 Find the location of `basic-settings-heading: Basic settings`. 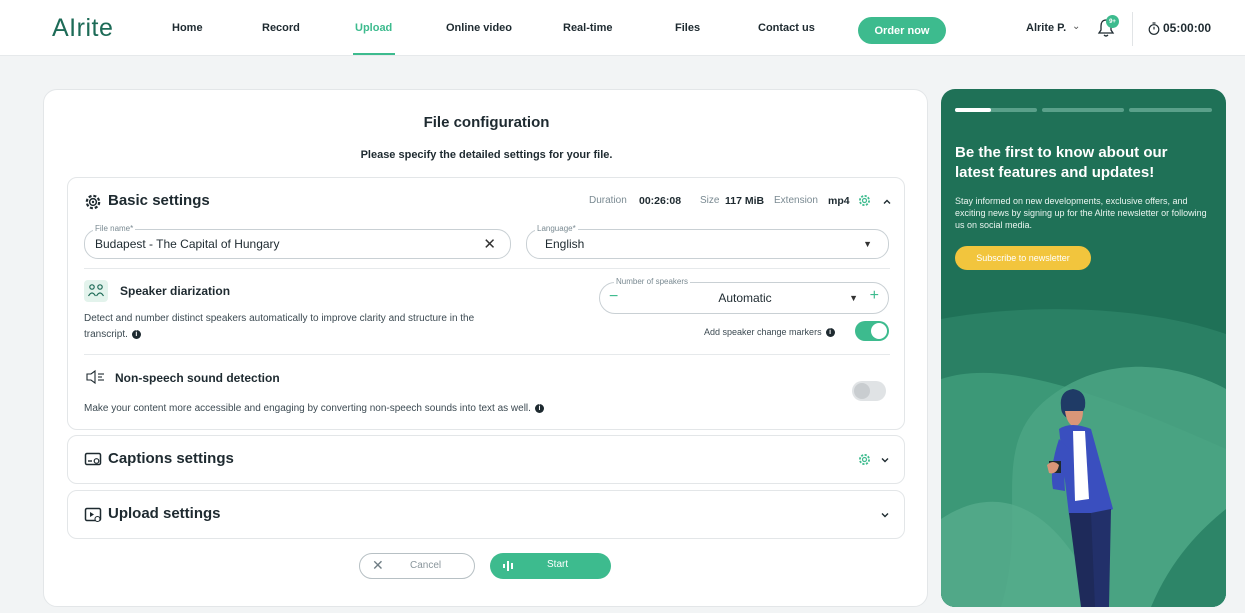

basic-settings-heading: Basic settings is located at coordinates (159, 200).